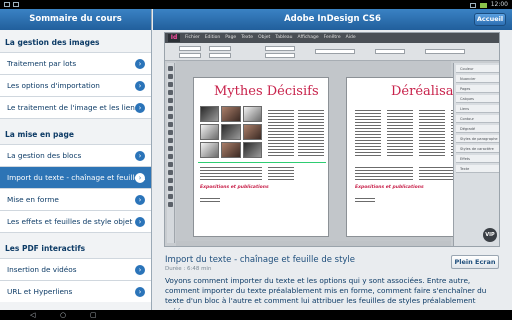 The image size is (512, 320). What do you see at coordinates (192, 37) in the screenshot?
I see `video-menu-item: Fichier` at bounding box center [192, 37].